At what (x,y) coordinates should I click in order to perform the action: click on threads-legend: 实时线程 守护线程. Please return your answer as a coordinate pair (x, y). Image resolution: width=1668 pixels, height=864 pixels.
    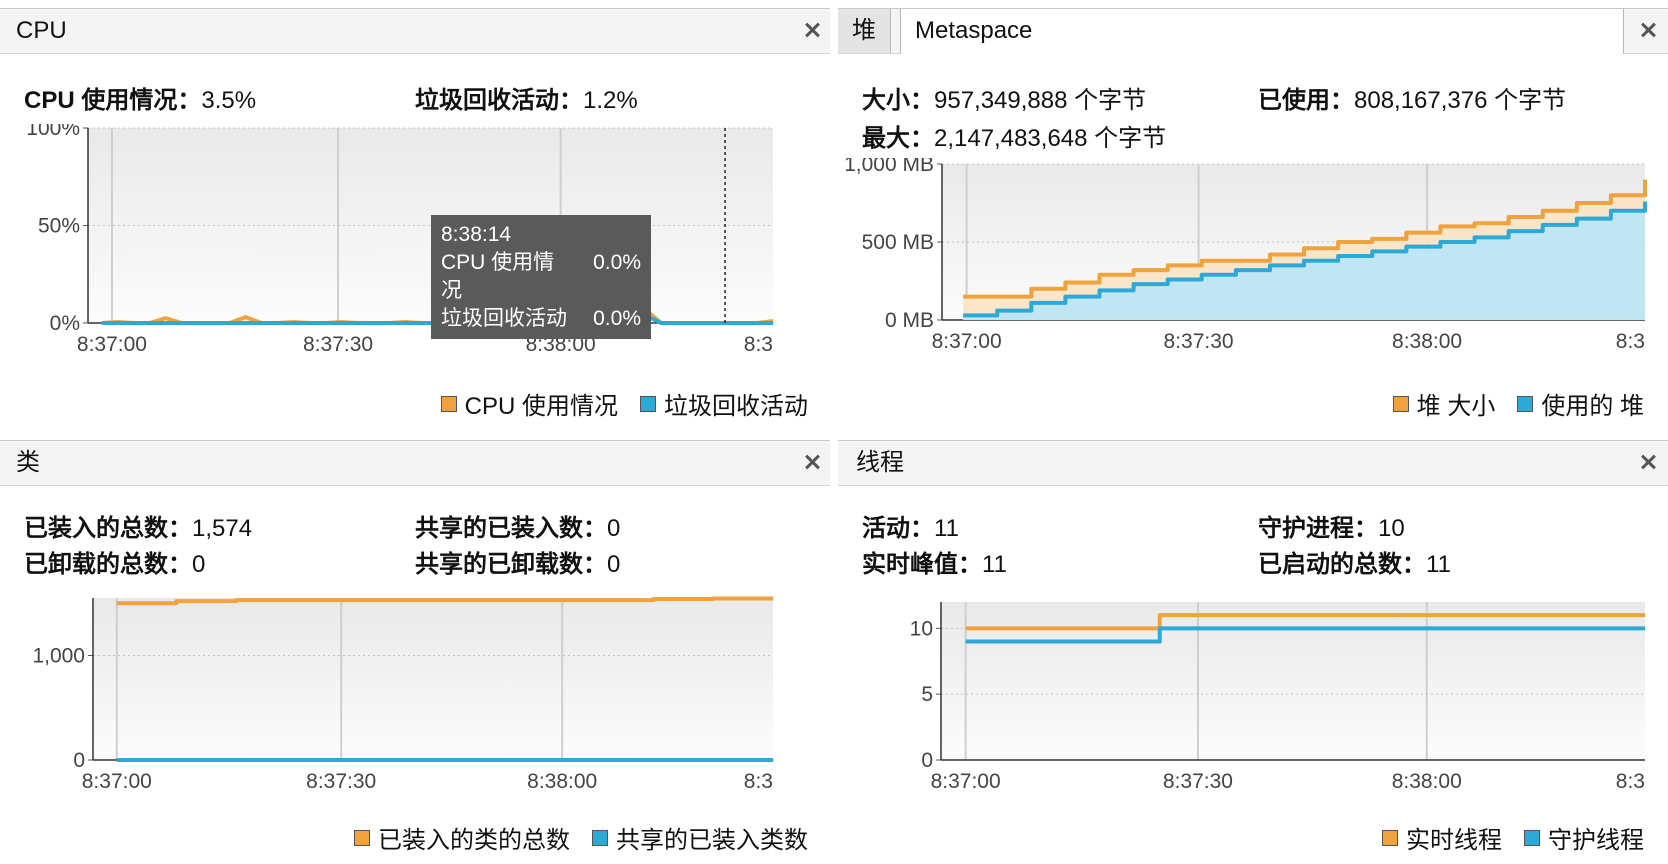
    Looking at the image, I should click on (1502, 837).